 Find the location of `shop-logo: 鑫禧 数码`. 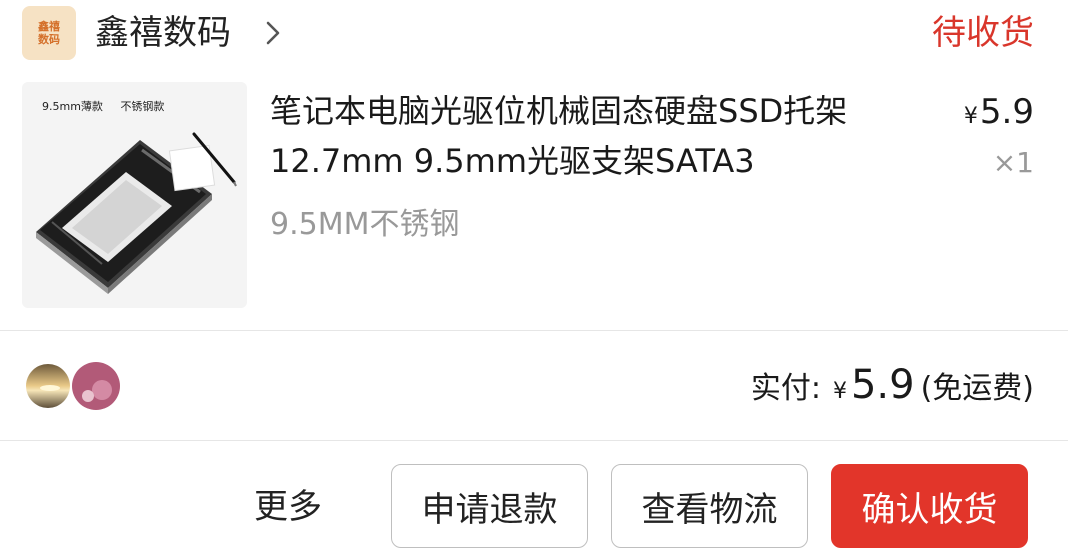

shop-logo: 鑫禧 数码 is located at coordinates (49, 33).